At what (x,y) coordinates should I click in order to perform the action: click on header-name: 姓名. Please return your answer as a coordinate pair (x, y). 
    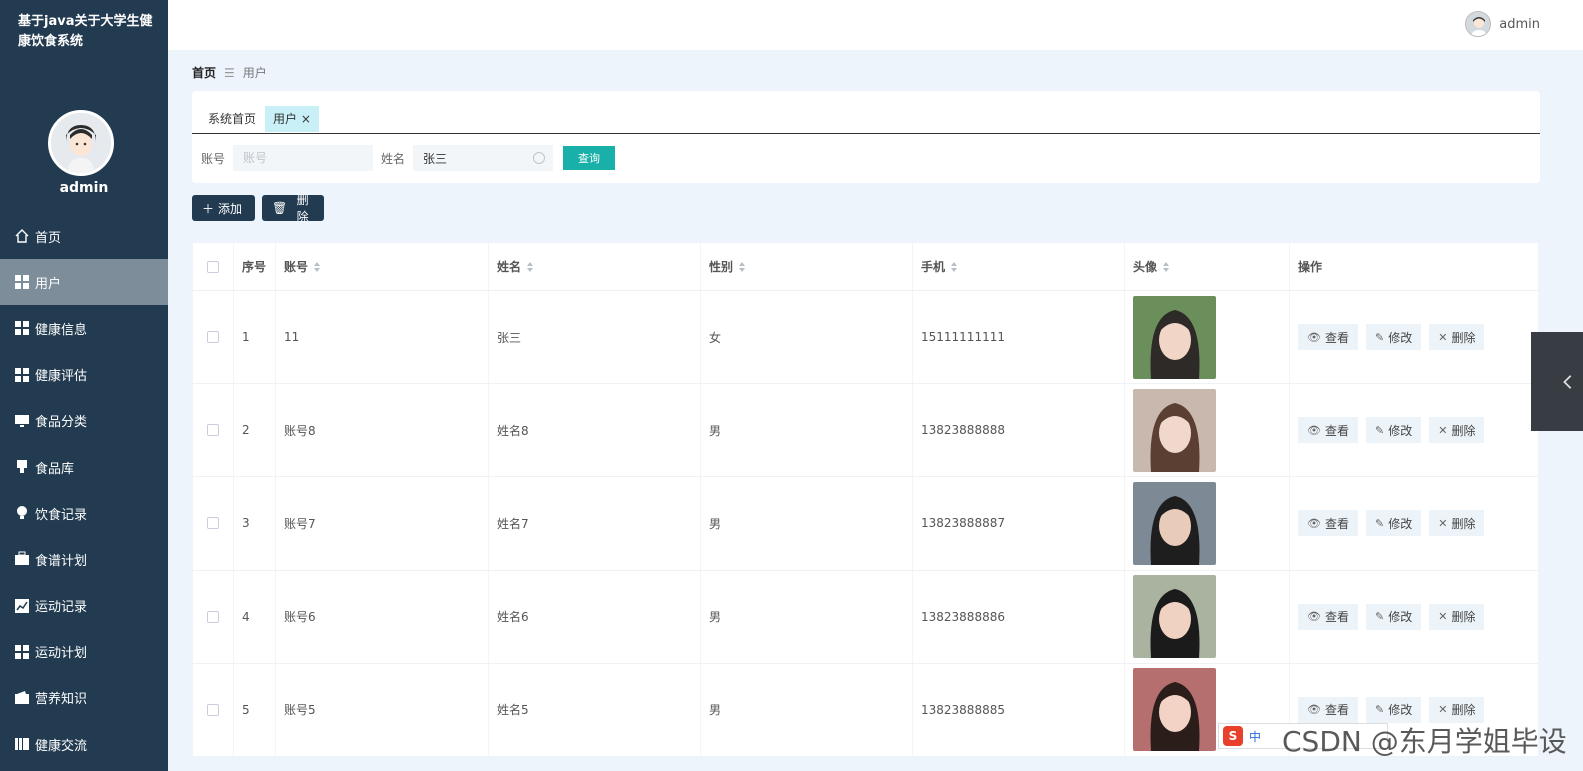
    Looking at the image, I should click on (595, 266).